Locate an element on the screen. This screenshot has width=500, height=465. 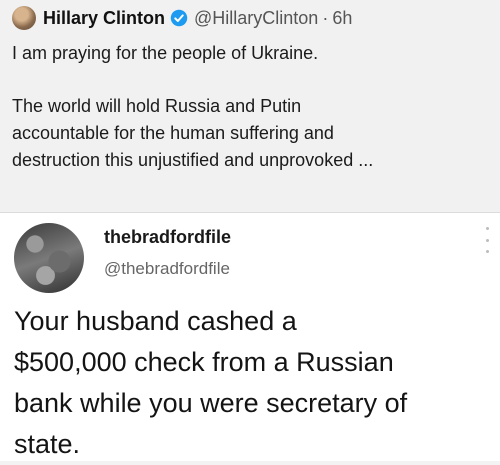
author-avatar is located at coordinates (24, 18).